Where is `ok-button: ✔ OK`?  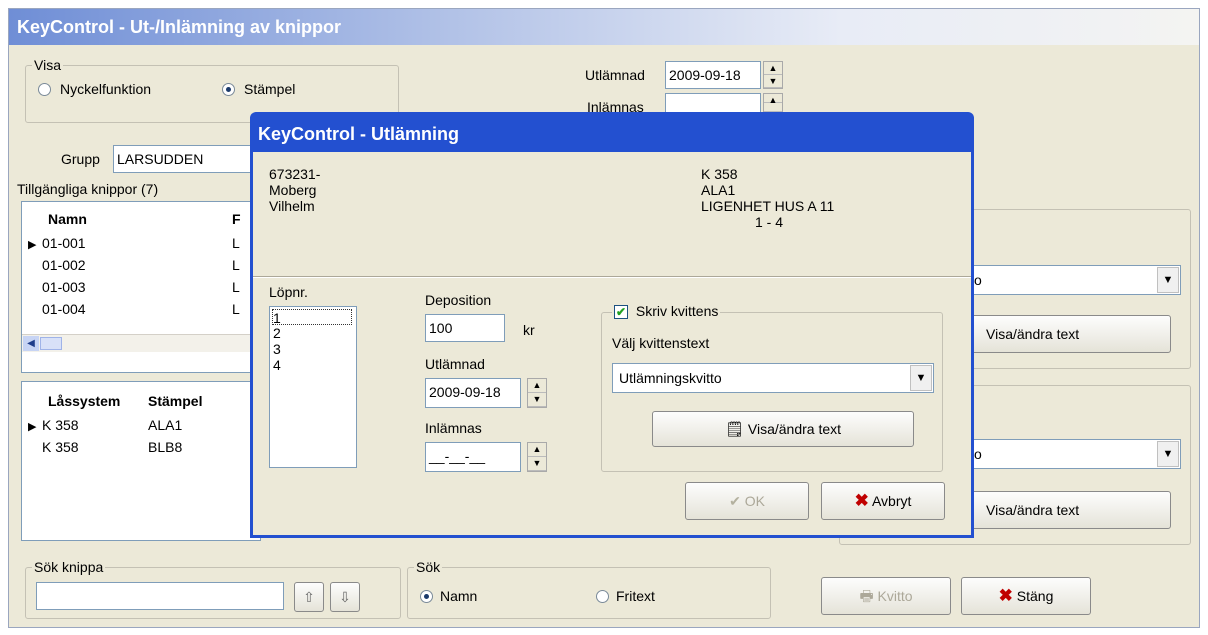
ok-button: ✔ OK is located at coordinates (747, 501).